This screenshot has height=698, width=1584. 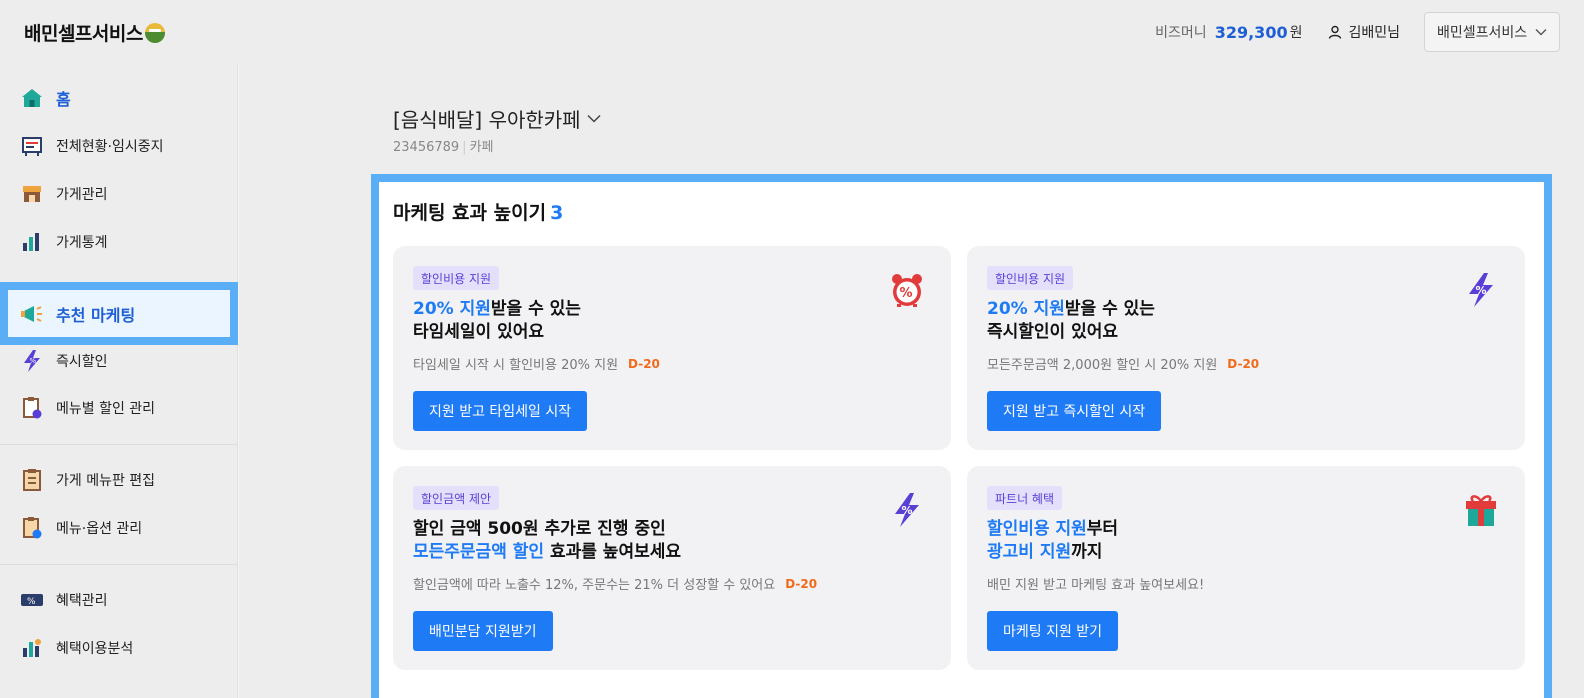 What do you see at coordinates (119, 242) in the screenshot?
I see `sidebar-item-store-stats: 가게통계` at bounding box center [119, 242].